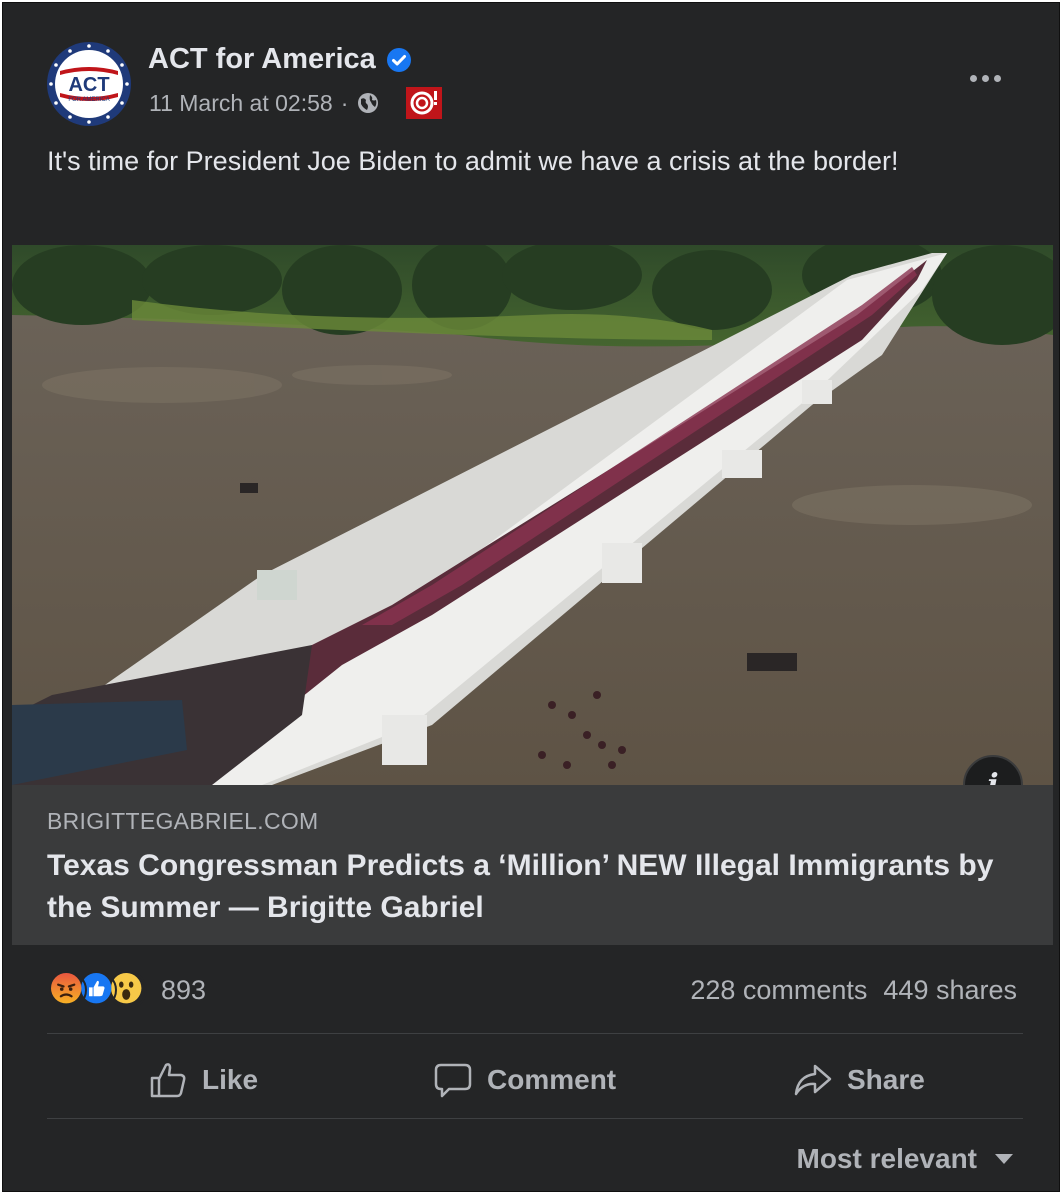 This screenshot has height=1195, width=1064. I want to click on avatar-logo-subtext: FOR AMERICA, so click(88, 100).